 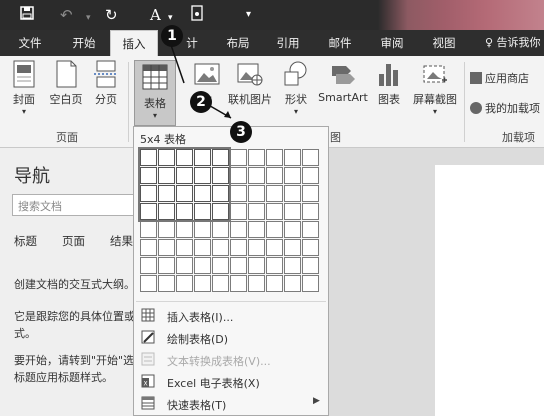 I want to click on step-1-callout: 1, so click(x=172, y=36).